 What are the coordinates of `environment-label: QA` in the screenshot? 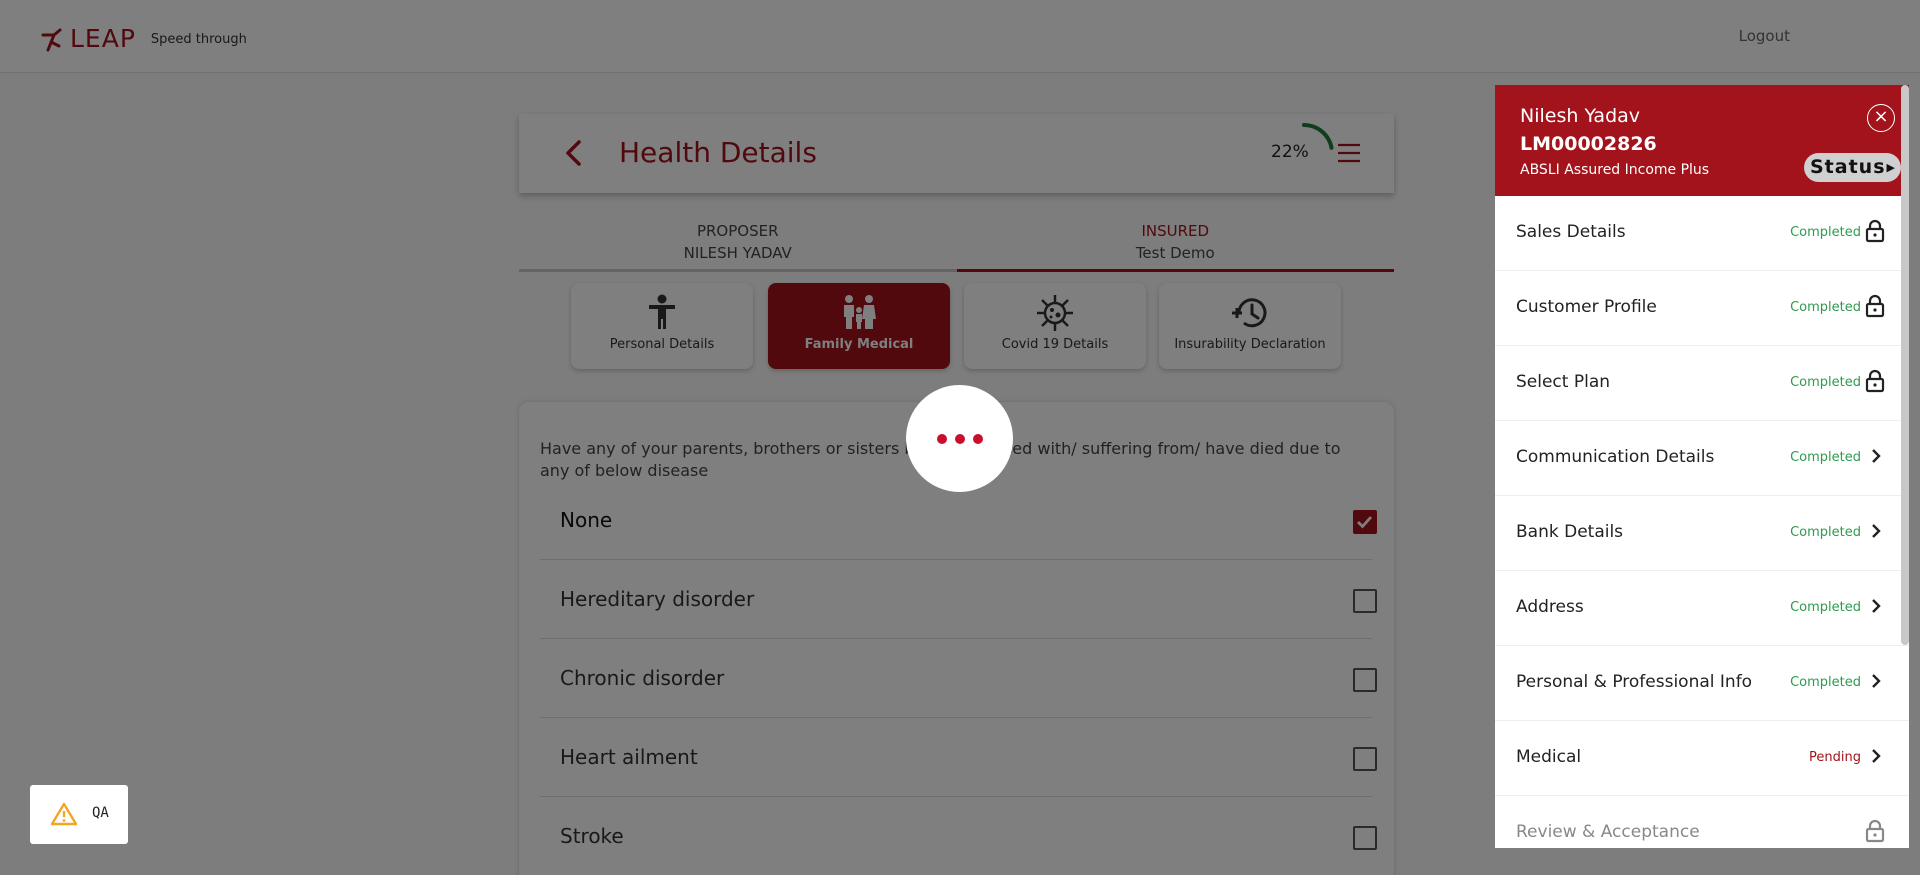 It's located at (100, 813).